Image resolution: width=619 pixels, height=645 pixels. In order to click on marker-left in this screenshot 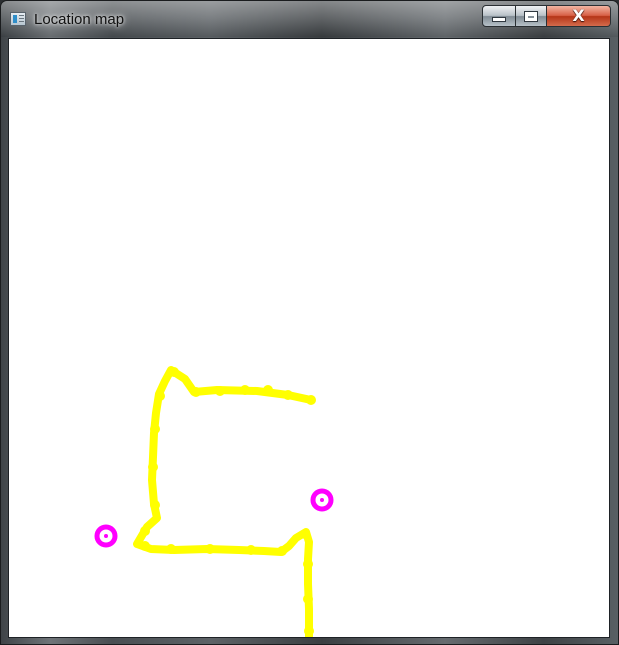, I will do `click(106, 536)`.